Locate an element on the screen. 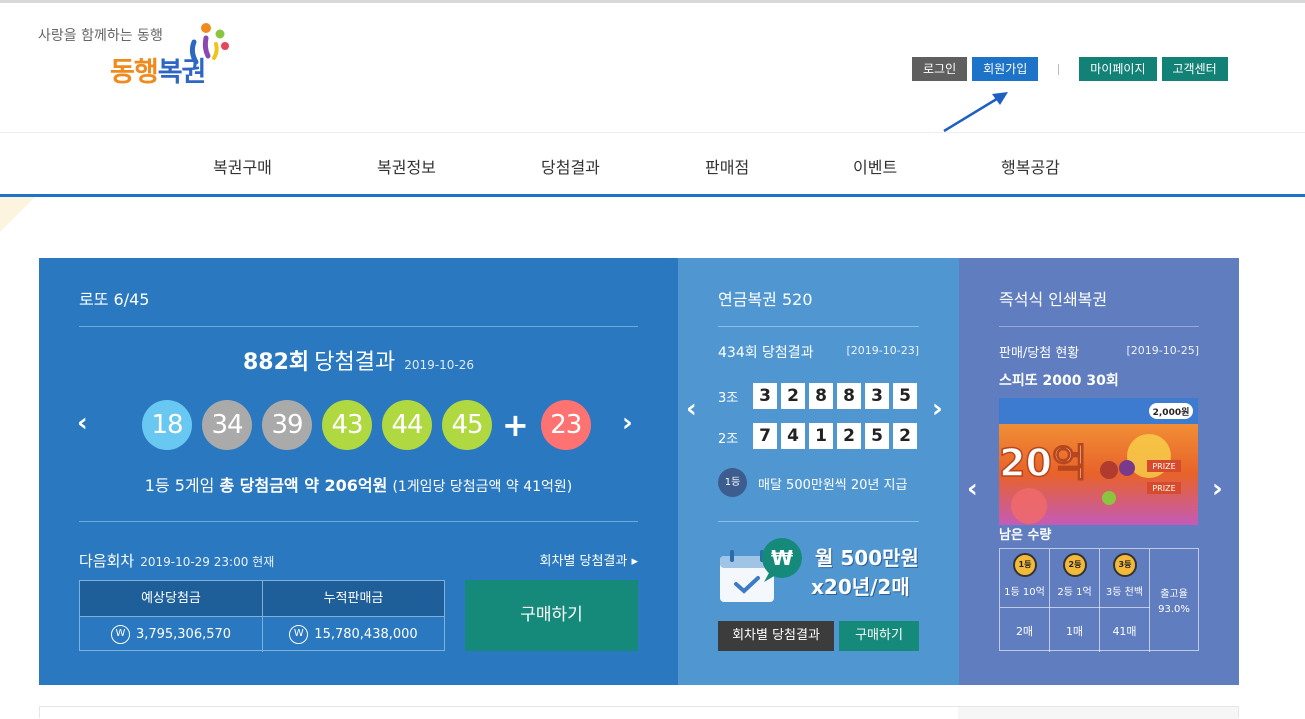 This screenshot has width=1305, height=719. gnb-bottom-border is located at coordinates (652, 195).